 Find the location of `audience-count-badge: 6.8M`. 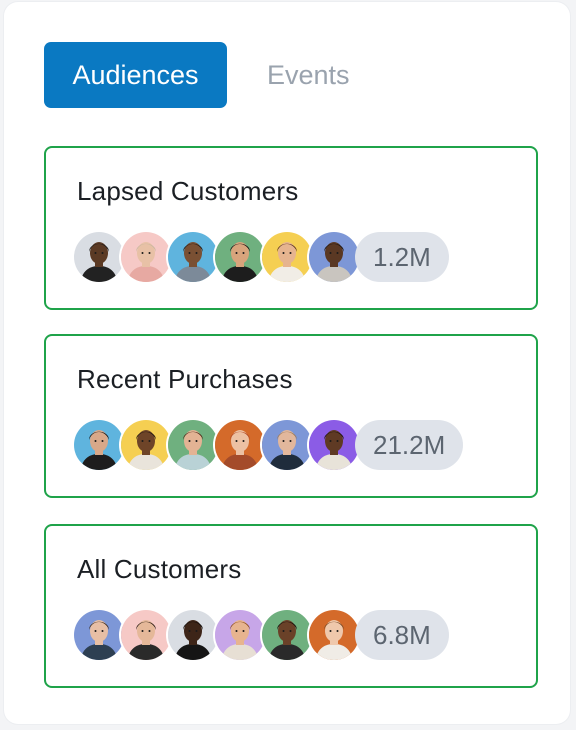

audience-count-badge: 6.8M is located at coordinates (402, 635).